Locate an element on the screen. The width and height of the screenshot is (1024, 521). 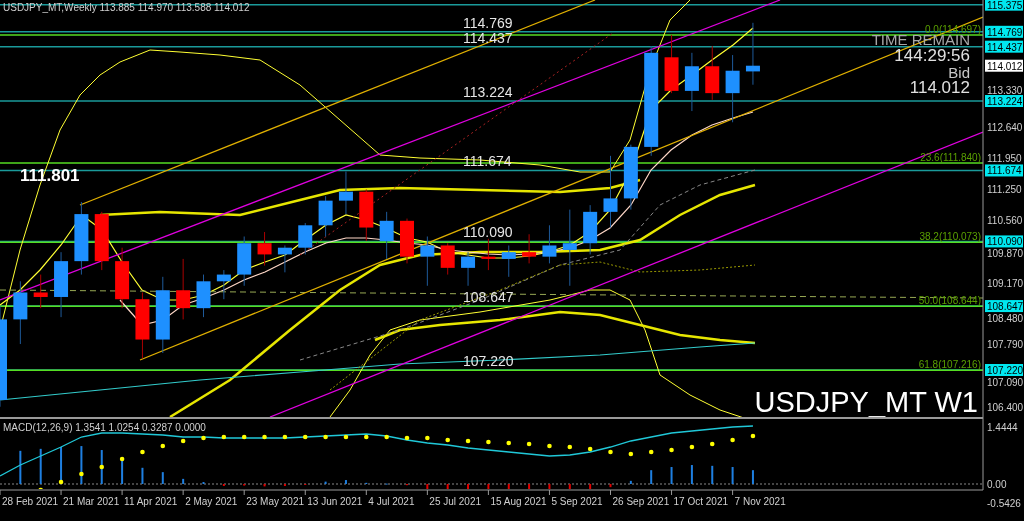
date-axis-label: 13 Jun 2021 is located at coordinates (335, 501).